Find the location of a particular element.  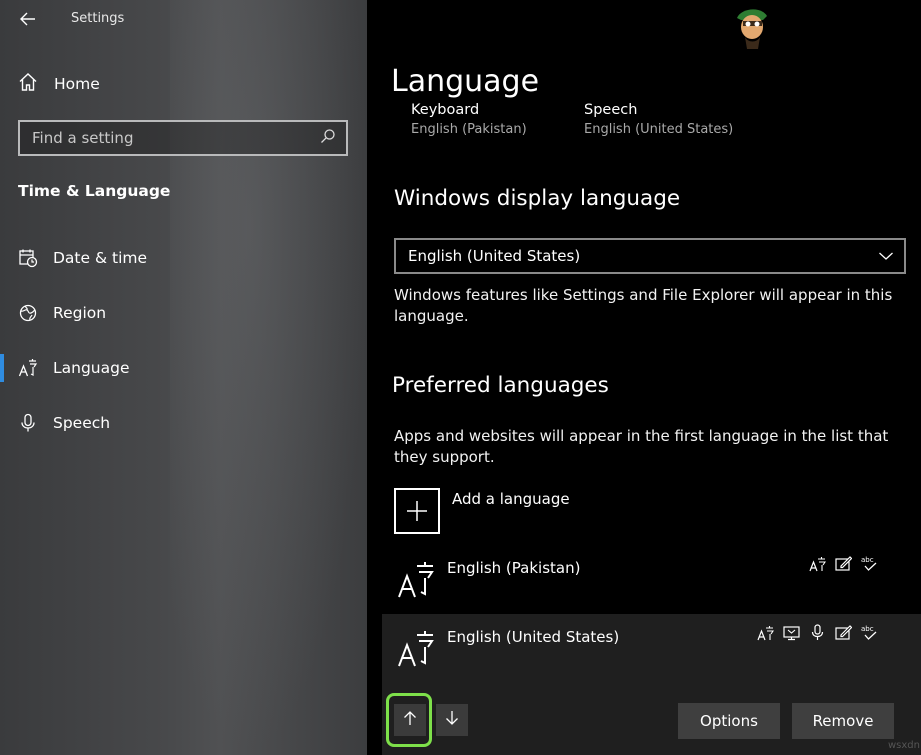

sidebar-item-region: Region is located at coordinates (183, 313).